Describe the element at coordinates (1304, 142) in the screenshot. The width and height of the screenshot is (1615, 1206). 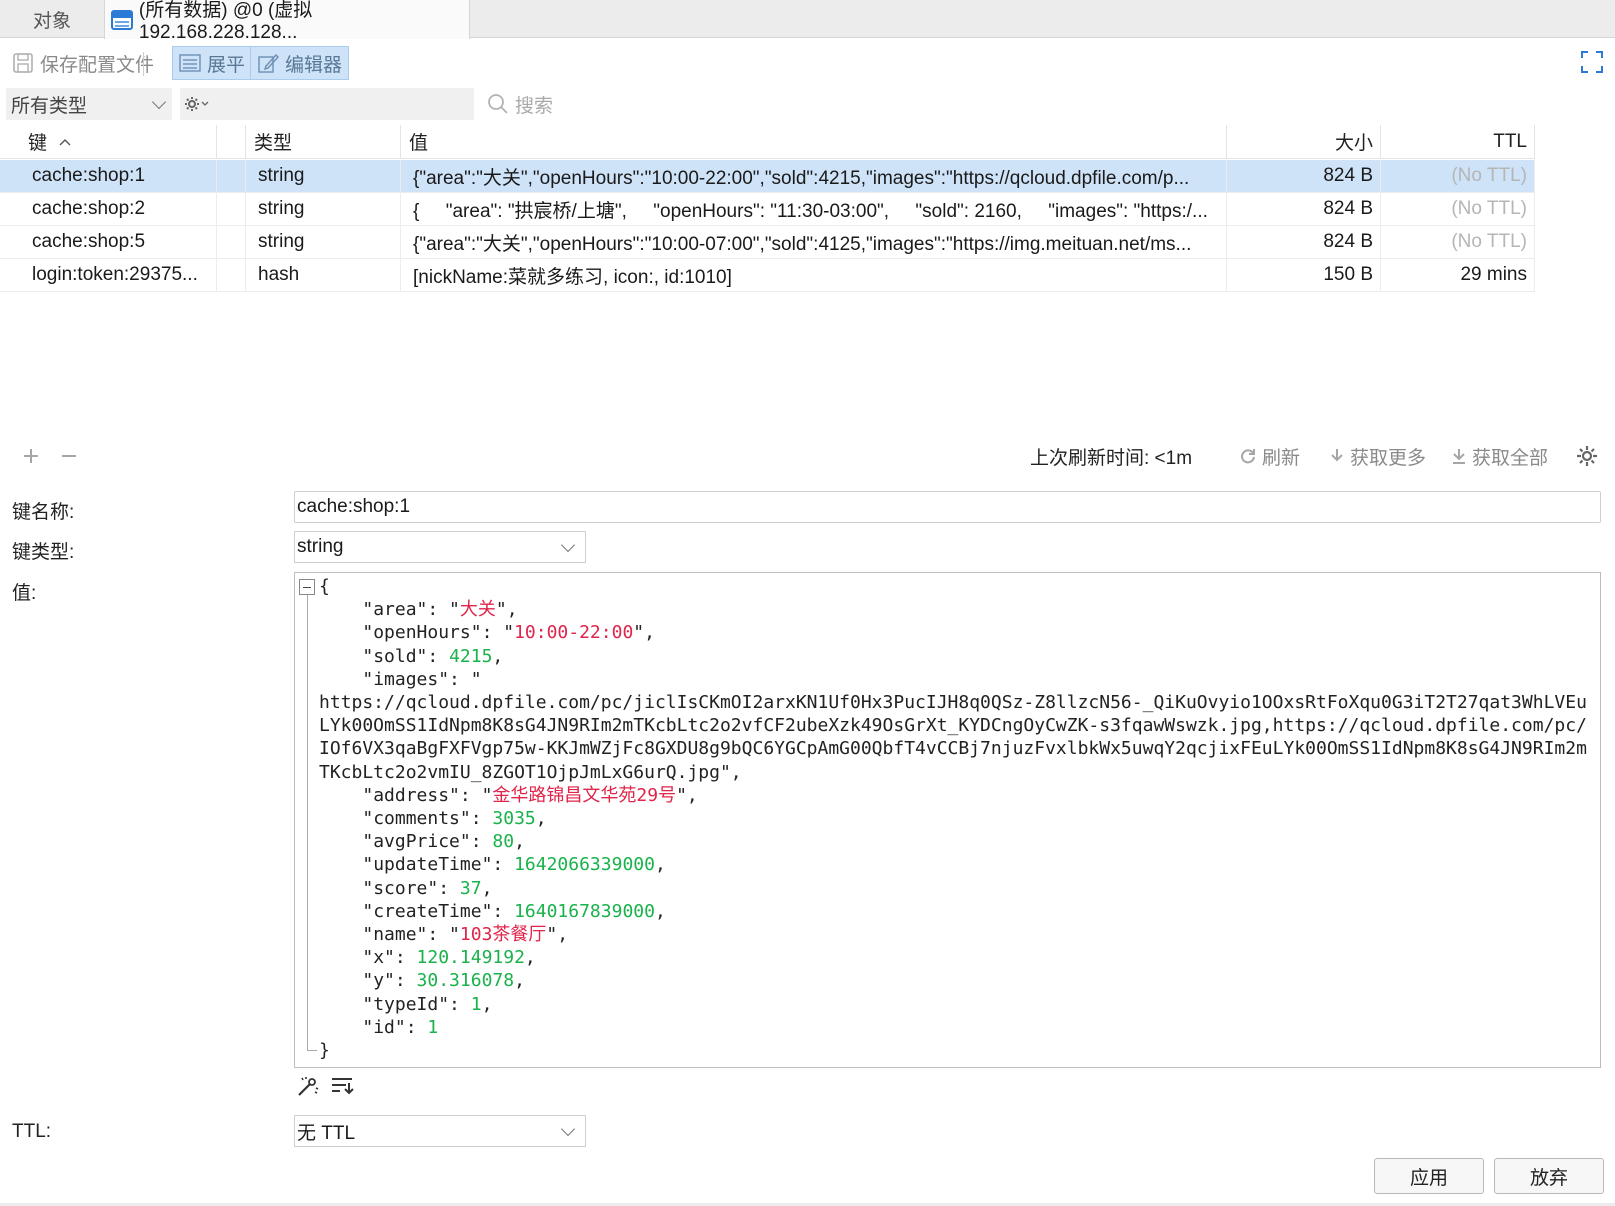
I see `column-header-size: 大小` at that location.